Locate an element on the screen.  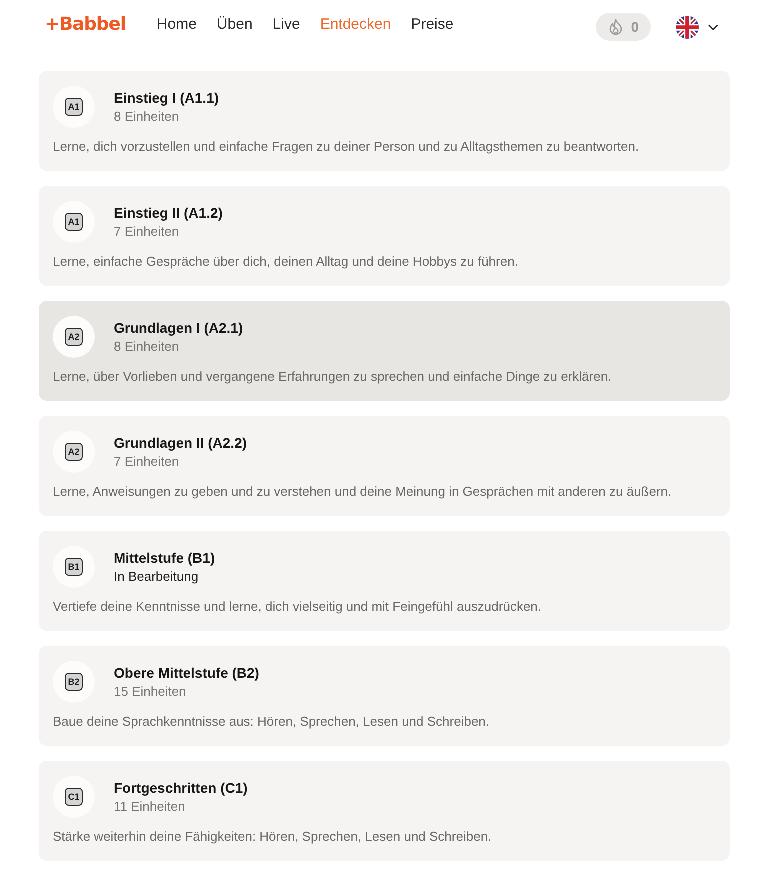
course-status: 11 Einheiten is located at coordinates (150, 807).